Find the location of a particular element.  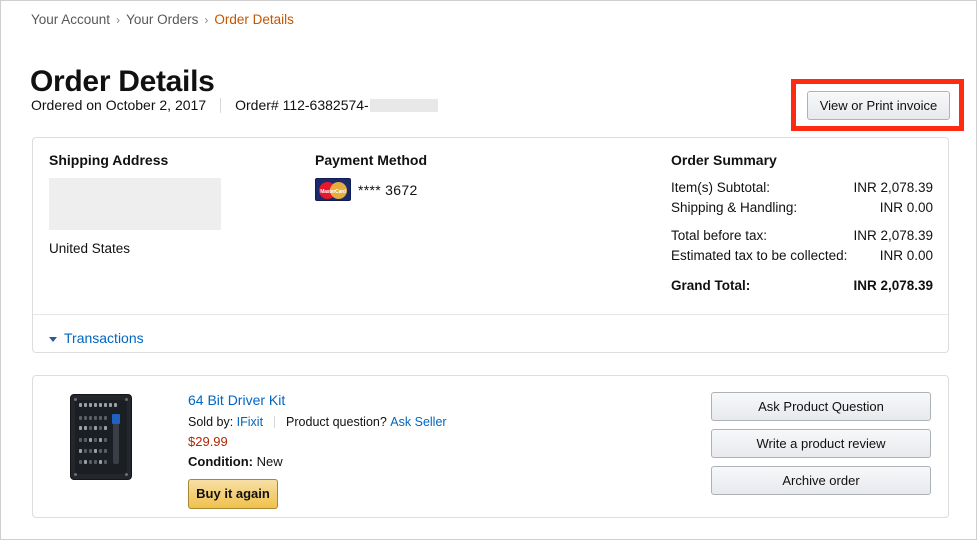

driver-kit-case-image is located at coordinates (101, 437).